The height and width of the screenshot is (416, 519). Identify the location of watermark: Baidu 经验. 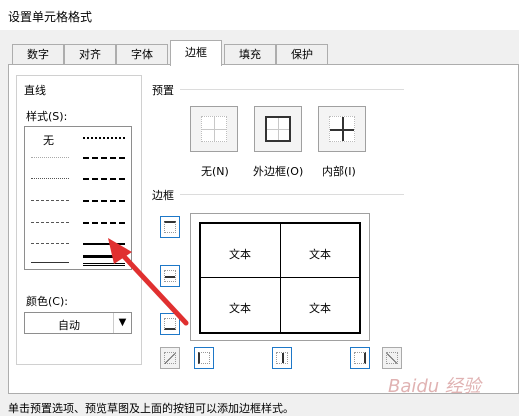
(434, 386).